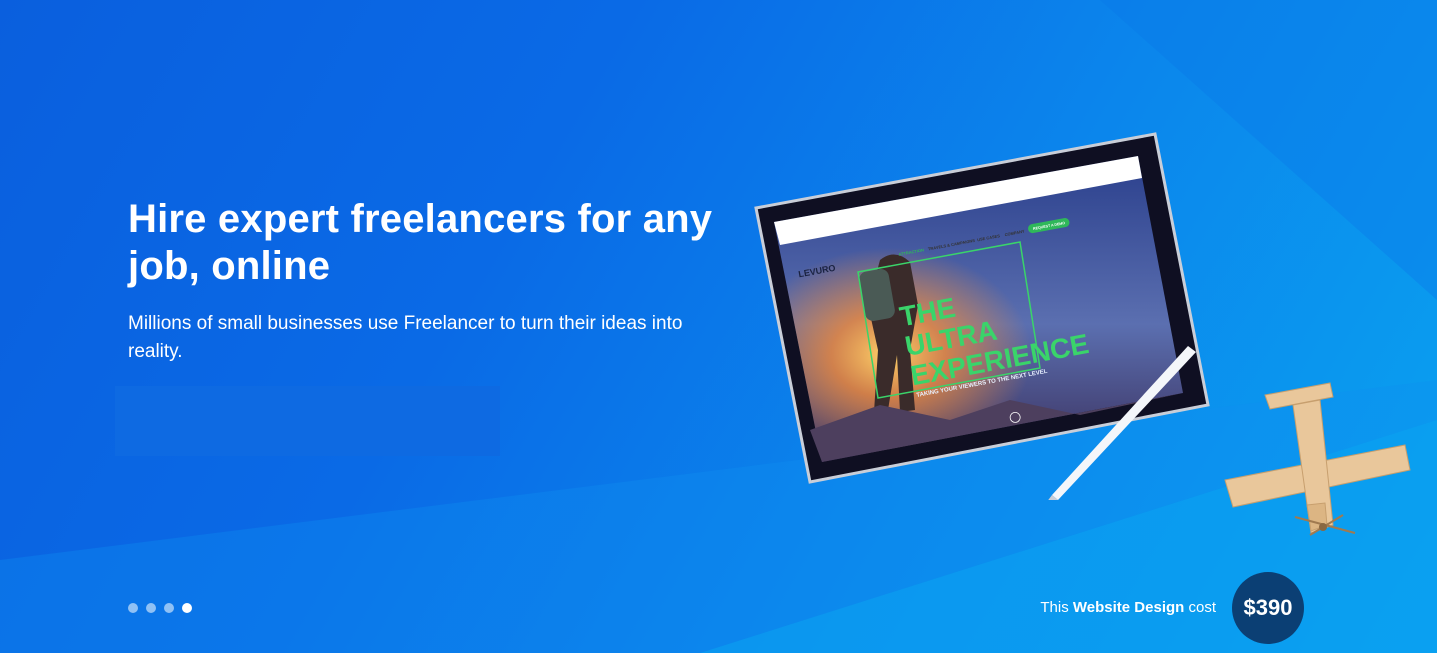 The width and height of the screenshot is (1437, 653). What do you see at coordinates (1320, 465) in the screenshot?
I see `toy-plane-illustration` at bounding box center [1320, 465].